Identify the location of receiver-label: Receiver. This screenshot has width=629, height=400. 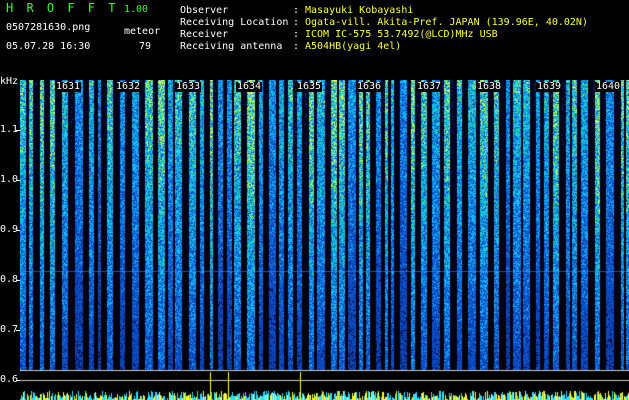
(204, 34).